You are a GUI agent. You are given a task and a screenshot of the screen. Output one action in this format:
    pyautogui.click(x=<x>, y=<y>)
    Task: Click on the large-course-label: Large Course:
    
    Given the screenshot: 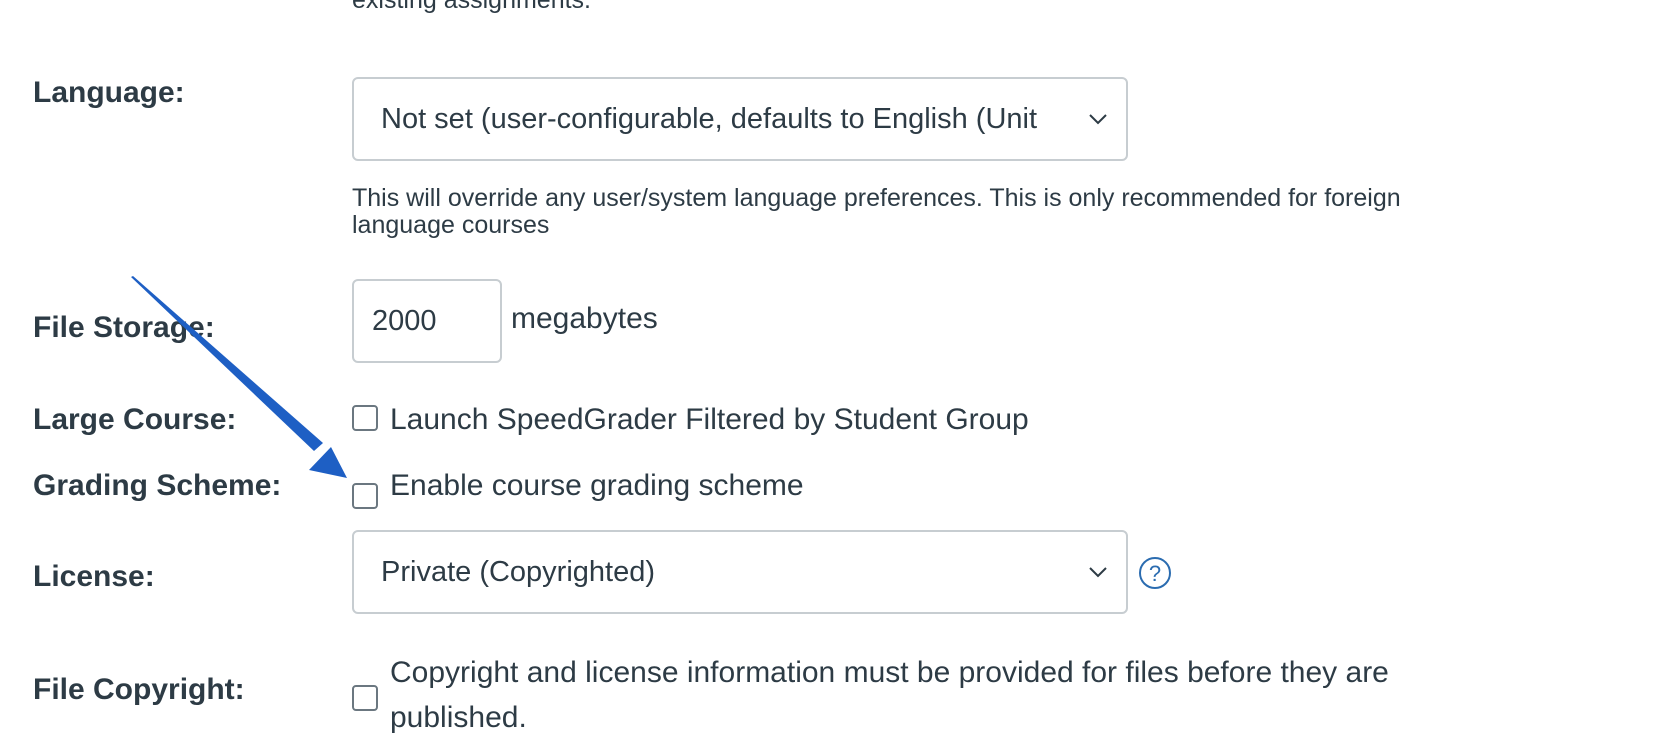 What is the action you would take?
    pyautogui.click(x=135, y=419)
    